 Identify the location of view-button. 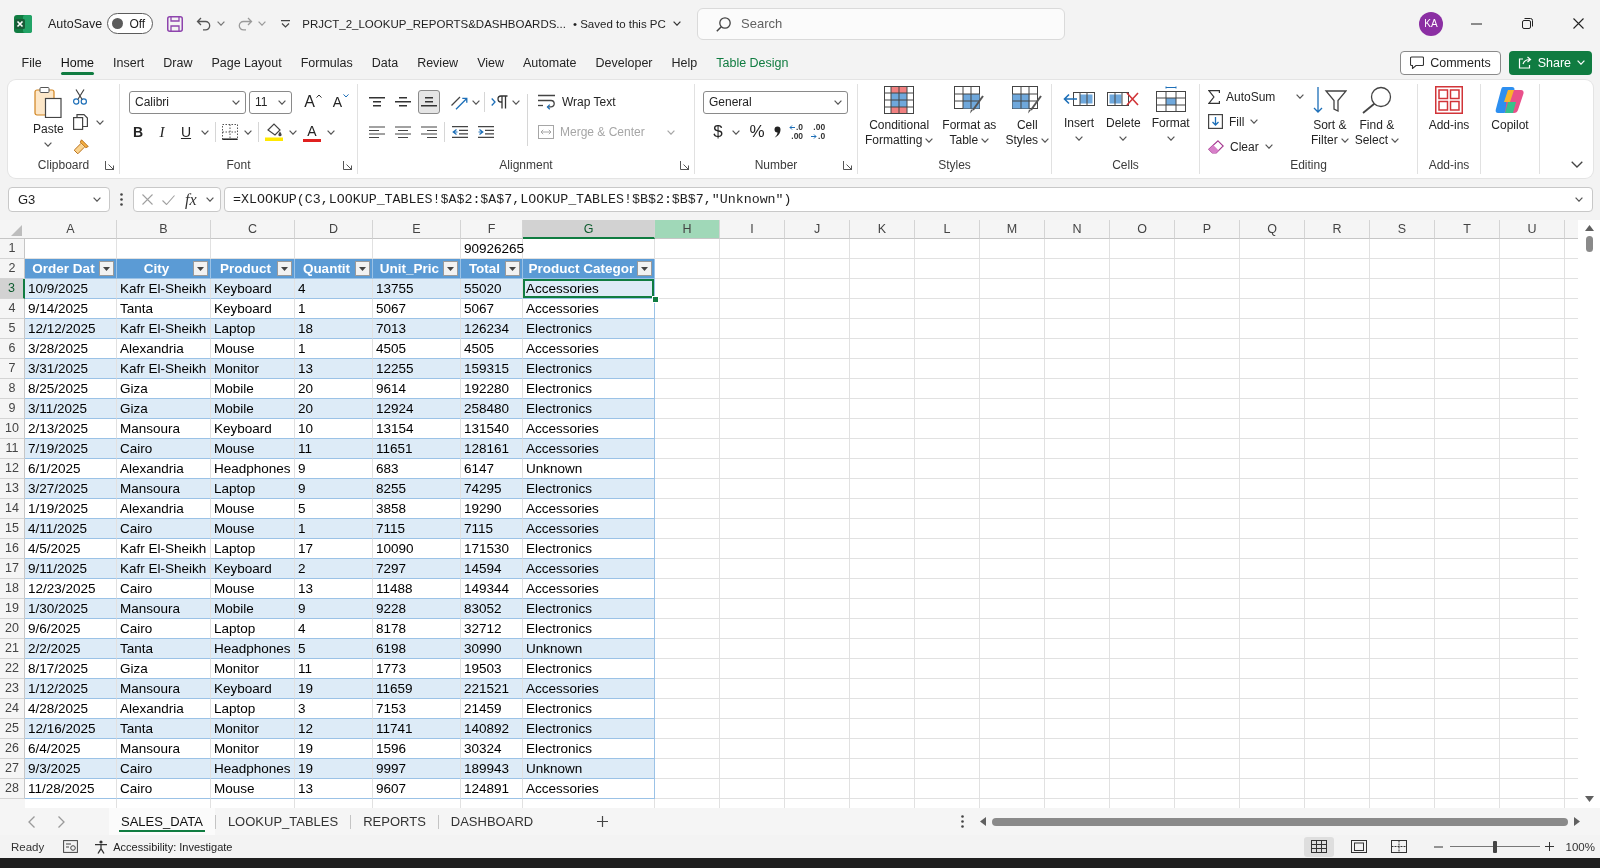
(1318, 846).